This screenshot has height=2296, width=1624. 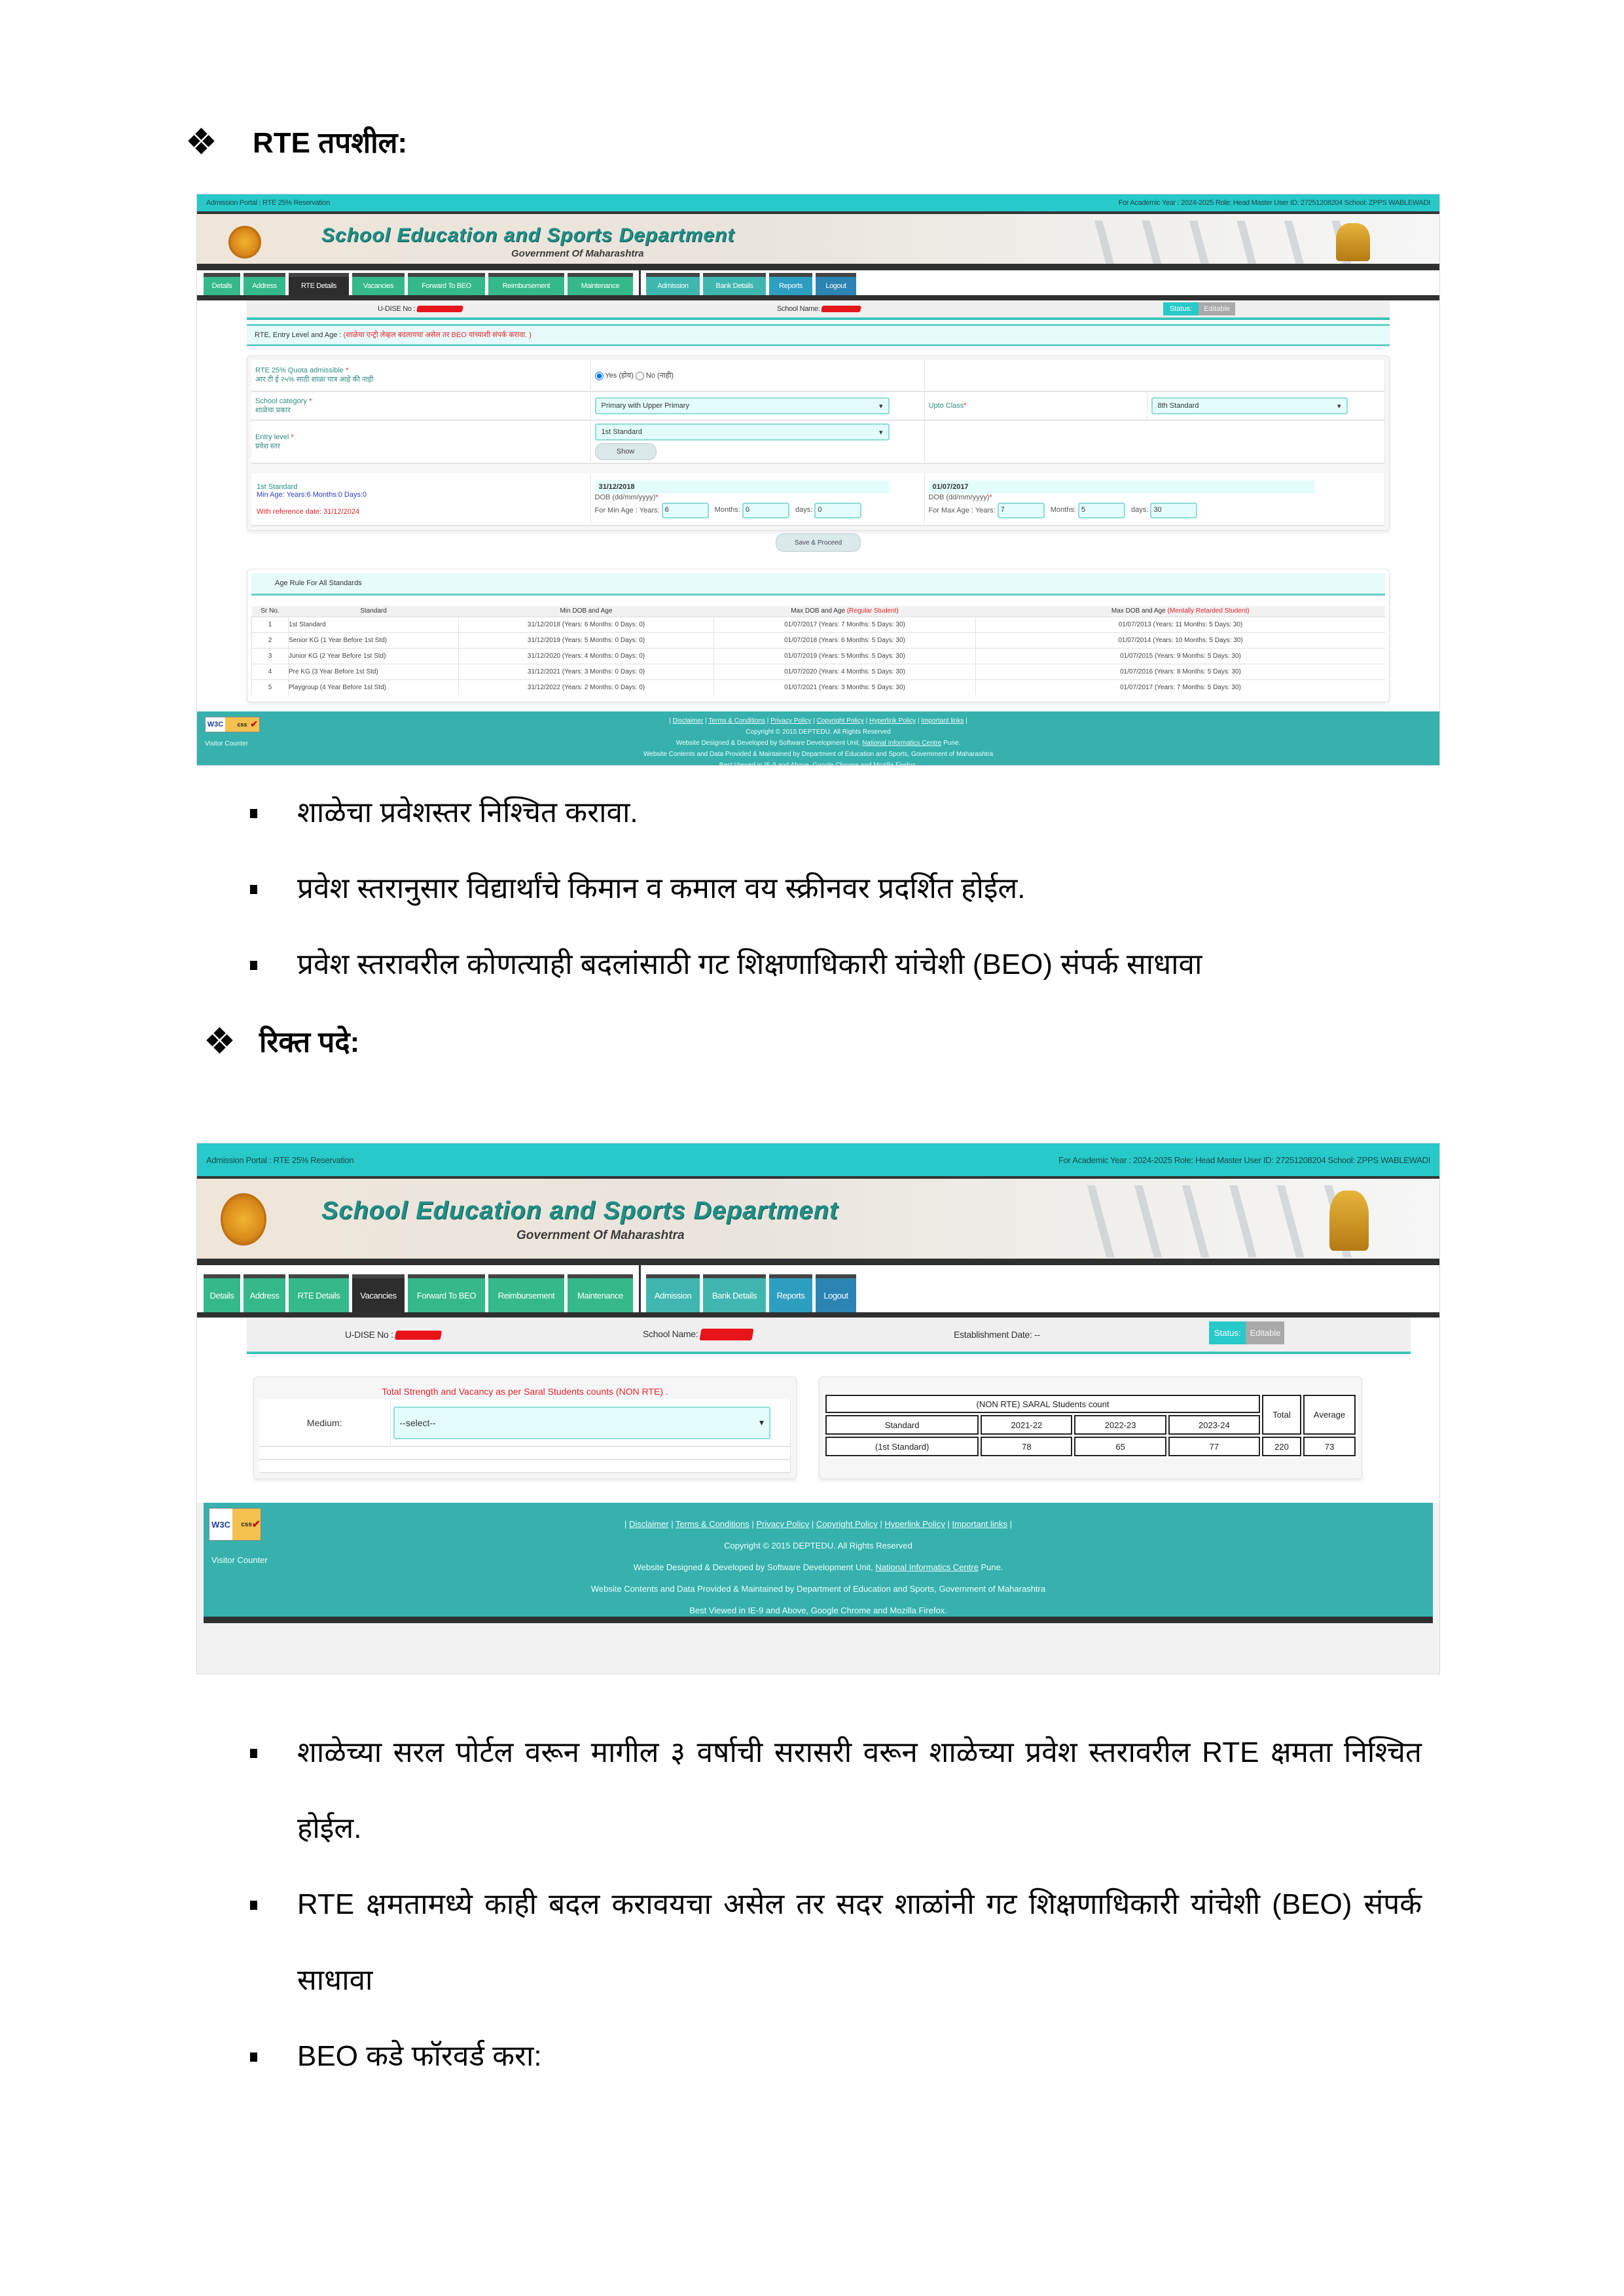 I want to click on medium-table: Medium: --select-- ▾, so click(x=525, y=1436).